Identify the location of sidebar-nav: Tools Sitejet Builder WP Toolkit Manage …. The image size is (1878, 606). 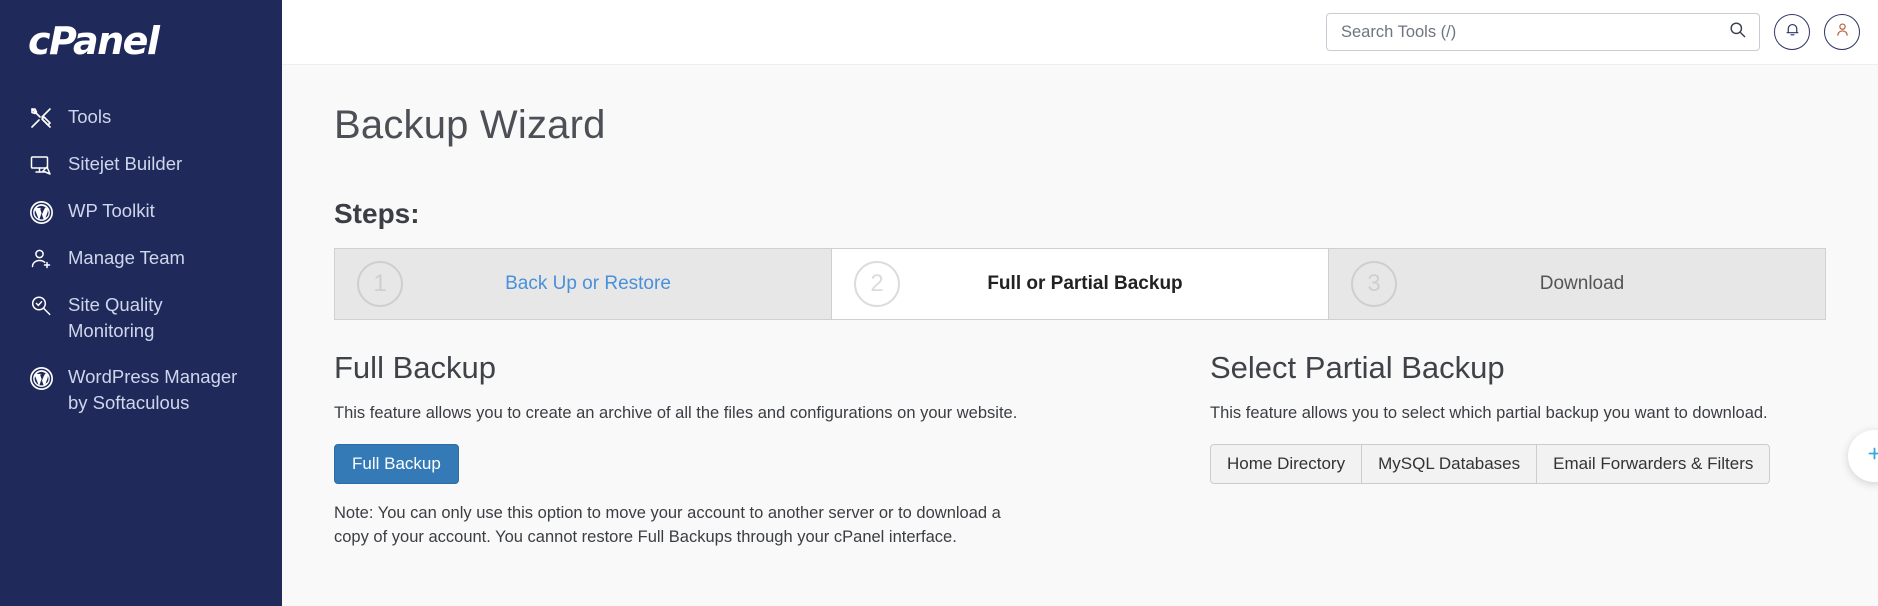
(141, 260).